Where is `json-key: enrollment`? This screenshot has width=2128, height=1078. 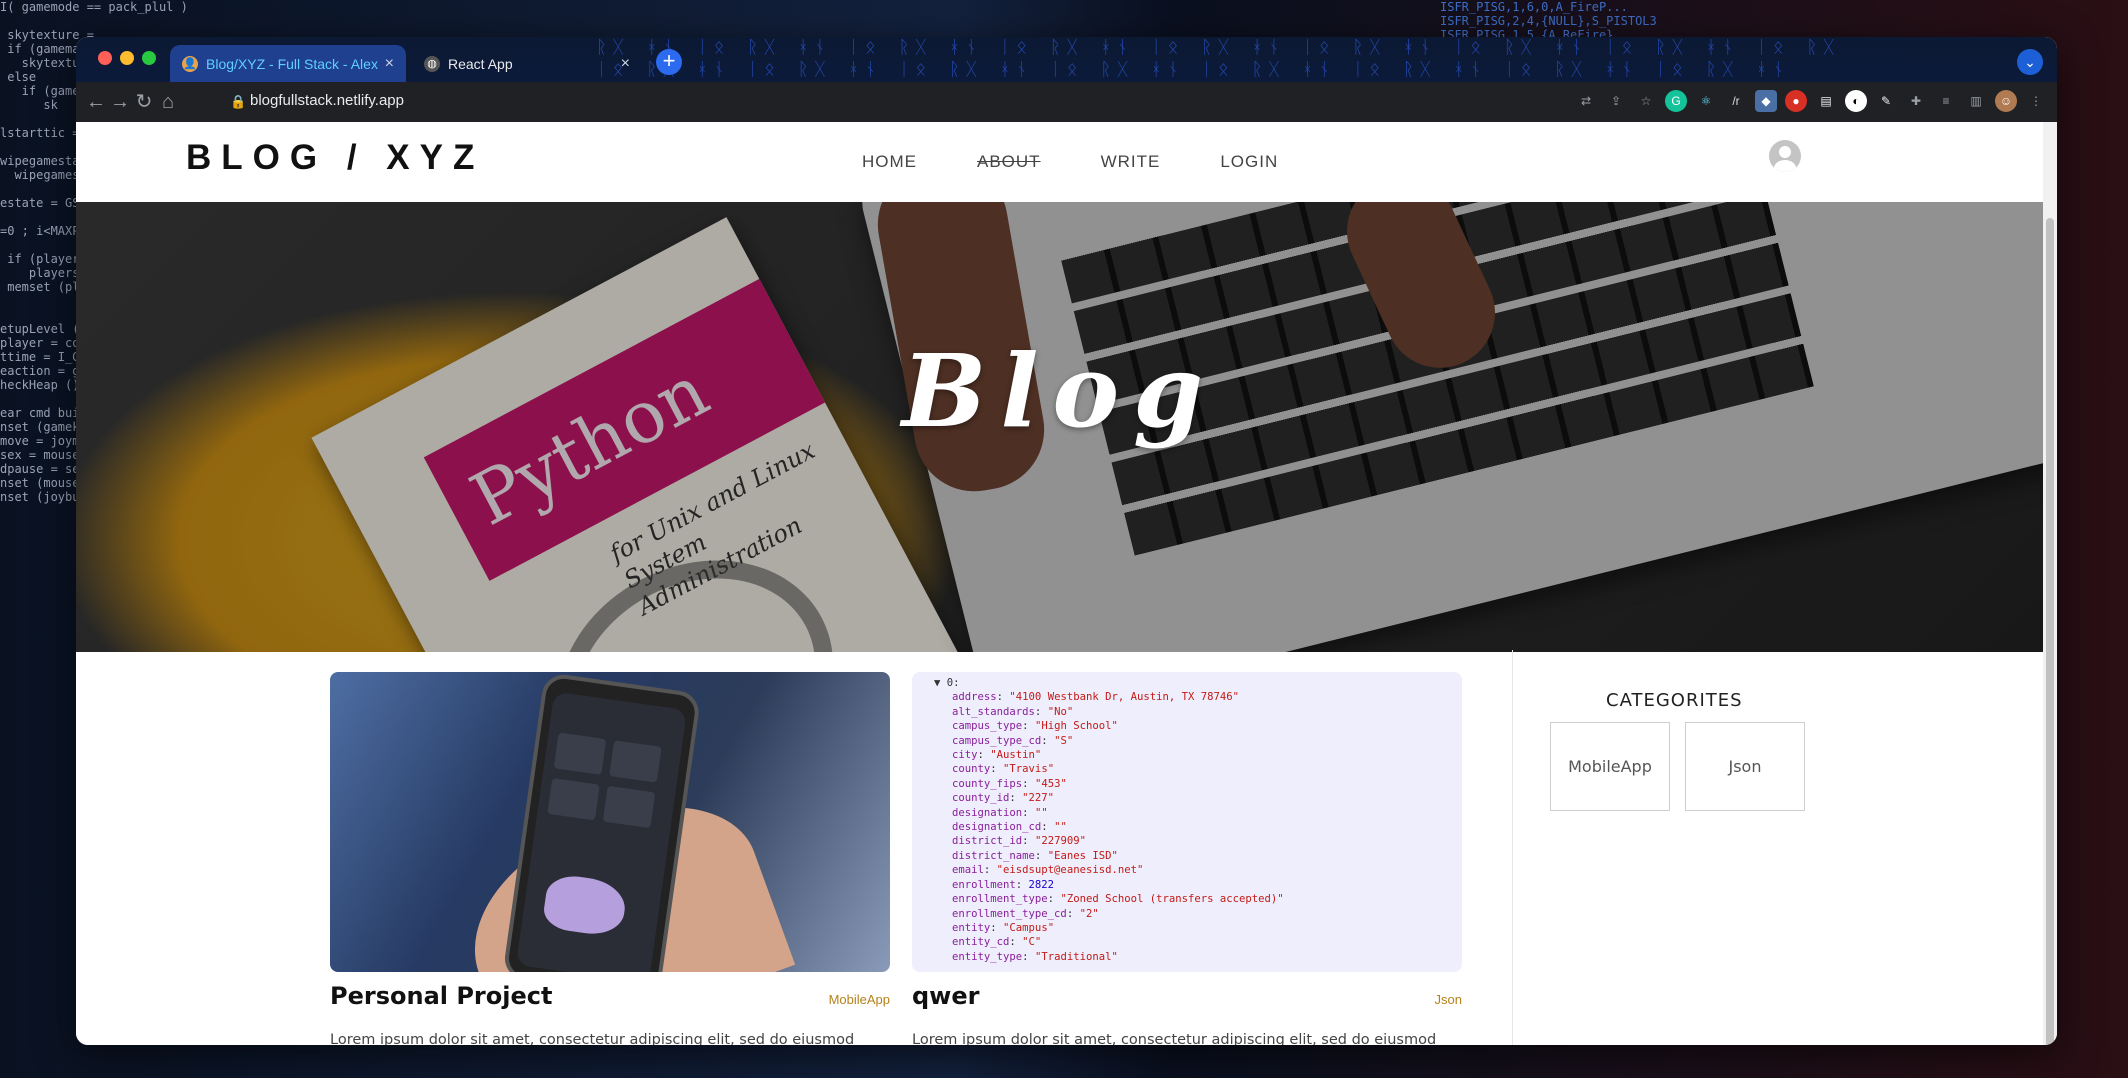
json-key: enrollment is located at coordinates (984, 884).